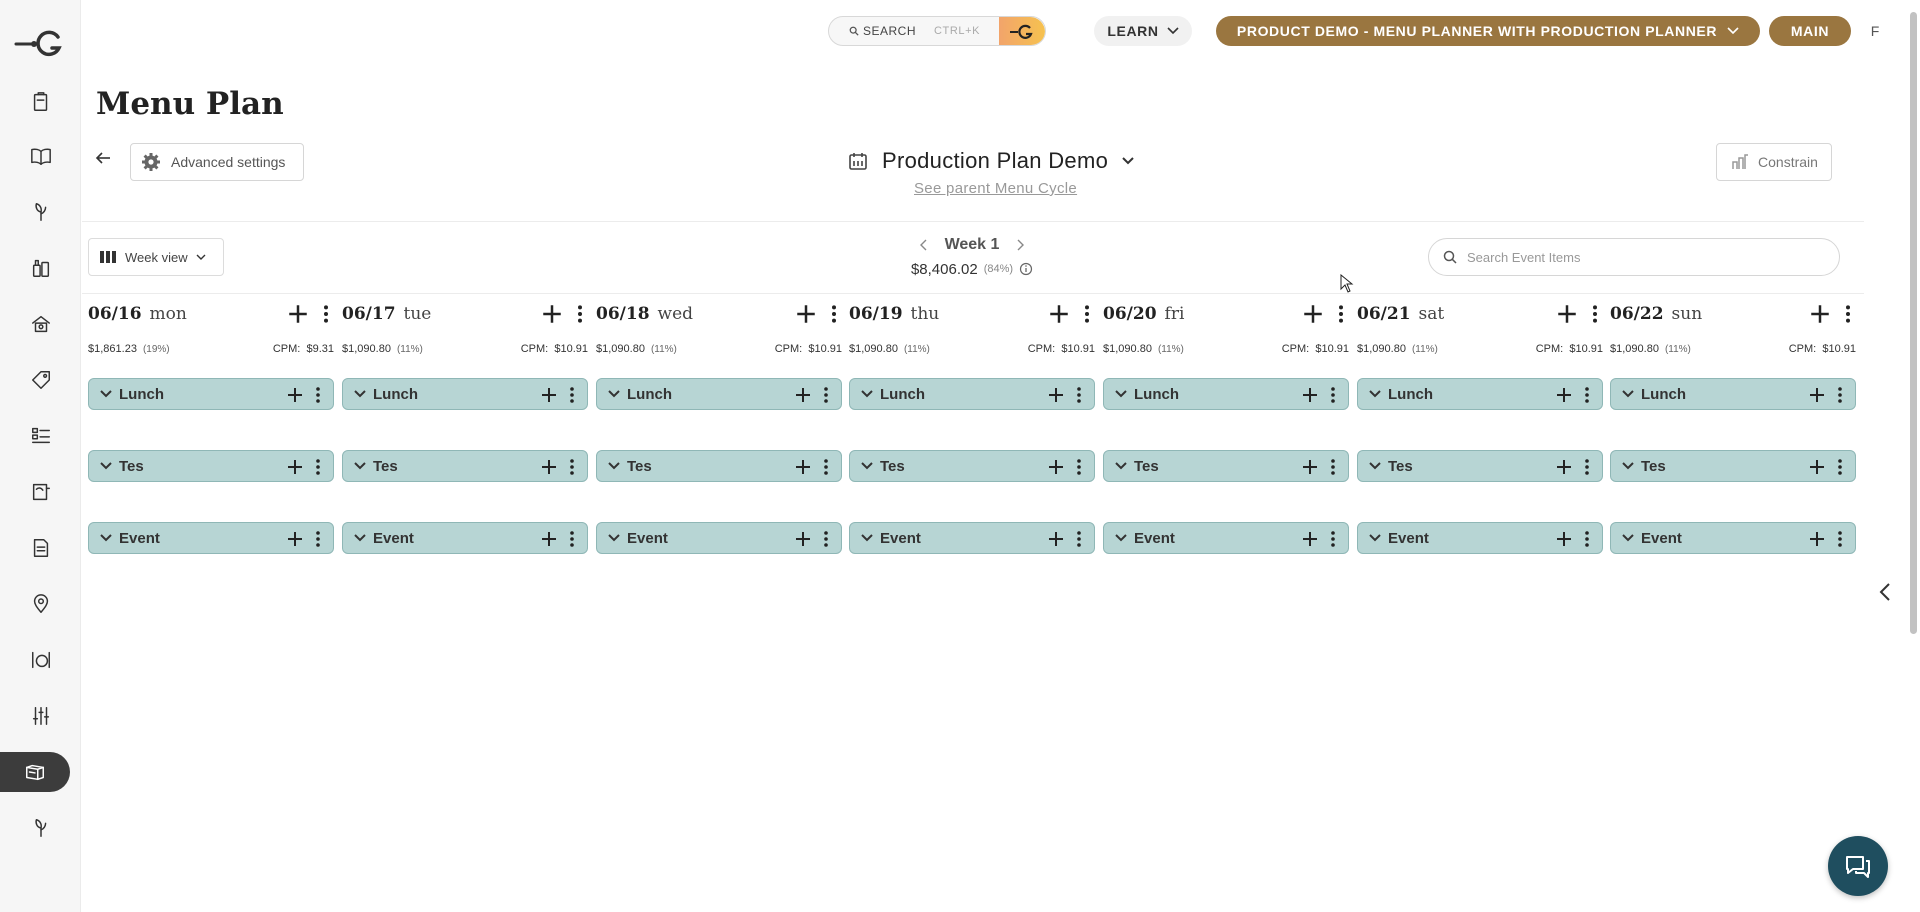 This screenshot has width=1920, height=912. I want to click on sidebar-item-orders, so click(40, 102).